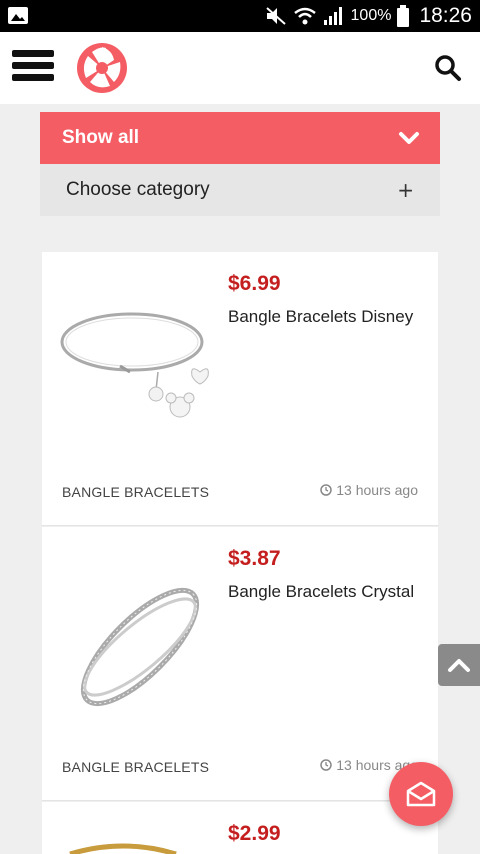 This screenshot has width=480, height=854. I want to click on search-icon, so click(448, 68).